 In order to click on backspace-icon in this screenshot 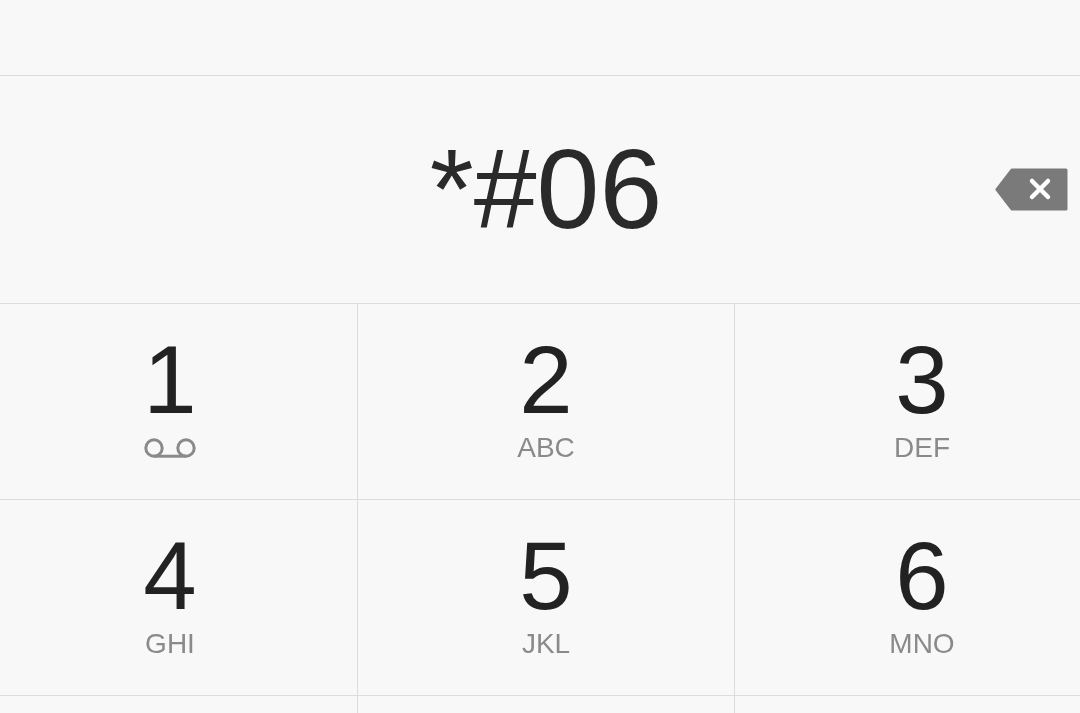, I will do `click(1031, 189)`.